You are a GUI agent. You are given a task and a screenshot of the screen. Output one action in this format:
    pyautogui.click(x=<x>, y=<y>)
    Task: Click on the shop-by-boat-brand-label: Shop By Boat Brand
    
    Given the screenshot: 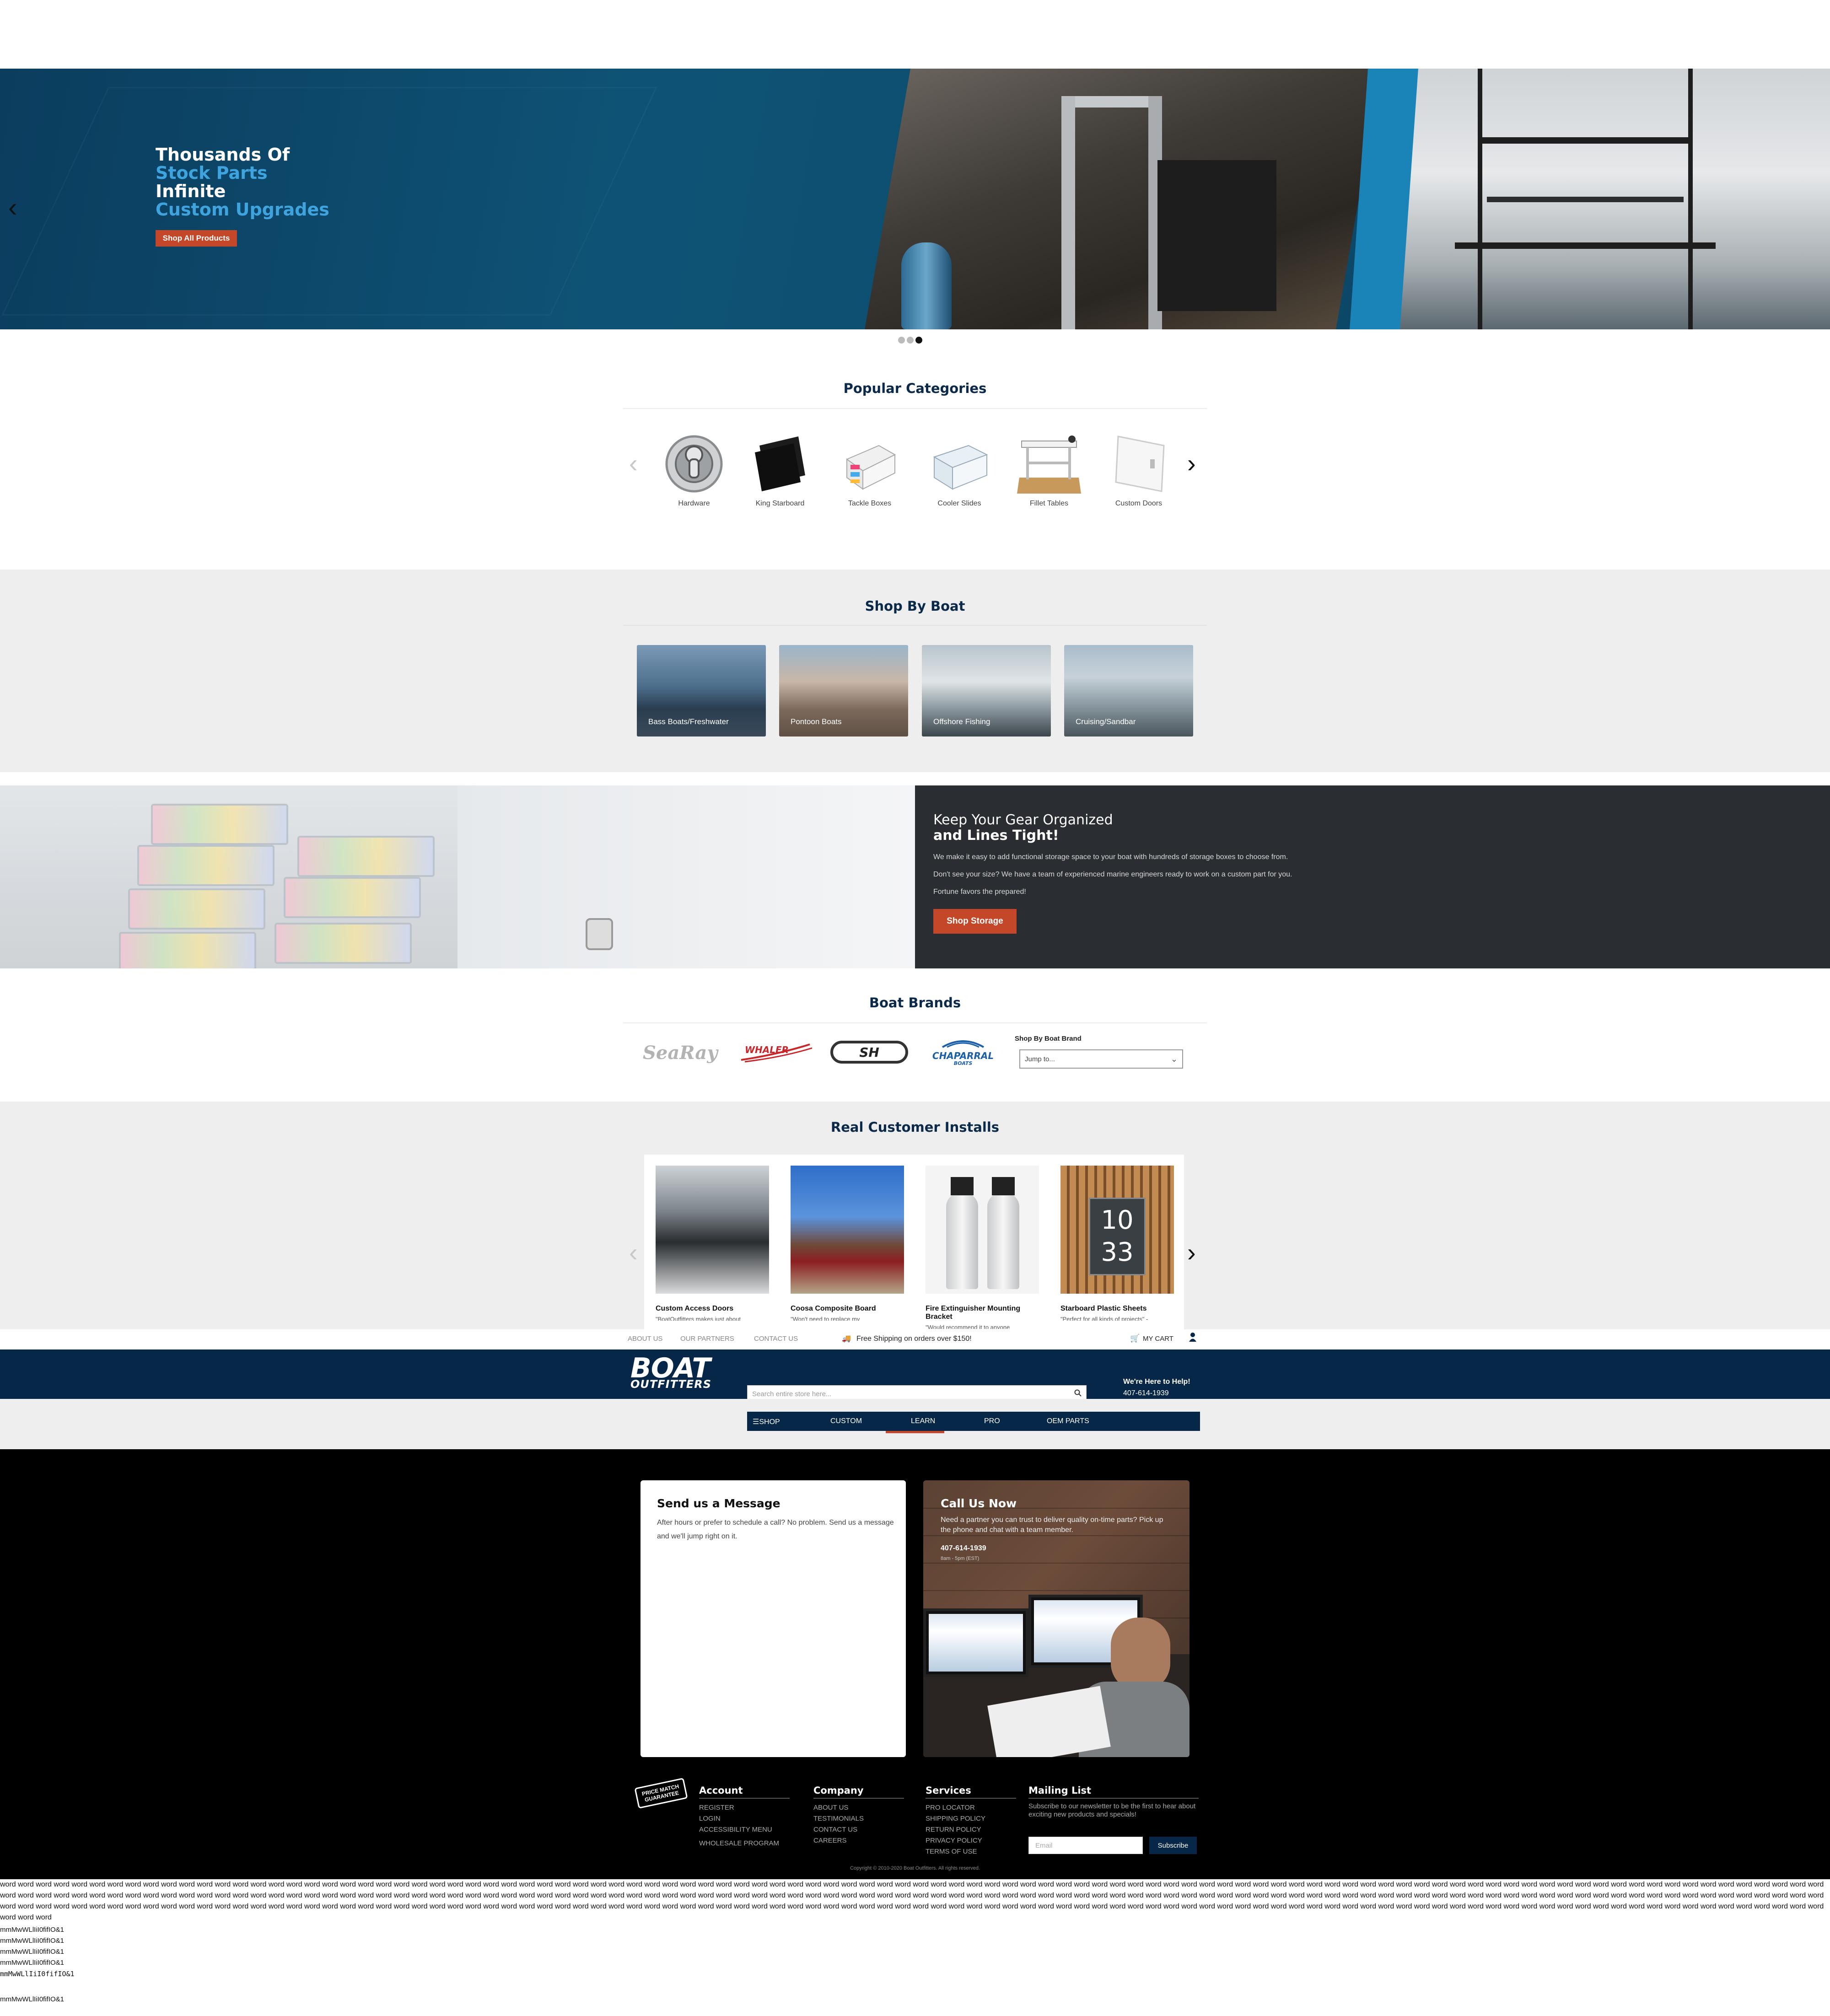 What is the action you would take?
    pyautogui.click(x=1048, y=1039)
    